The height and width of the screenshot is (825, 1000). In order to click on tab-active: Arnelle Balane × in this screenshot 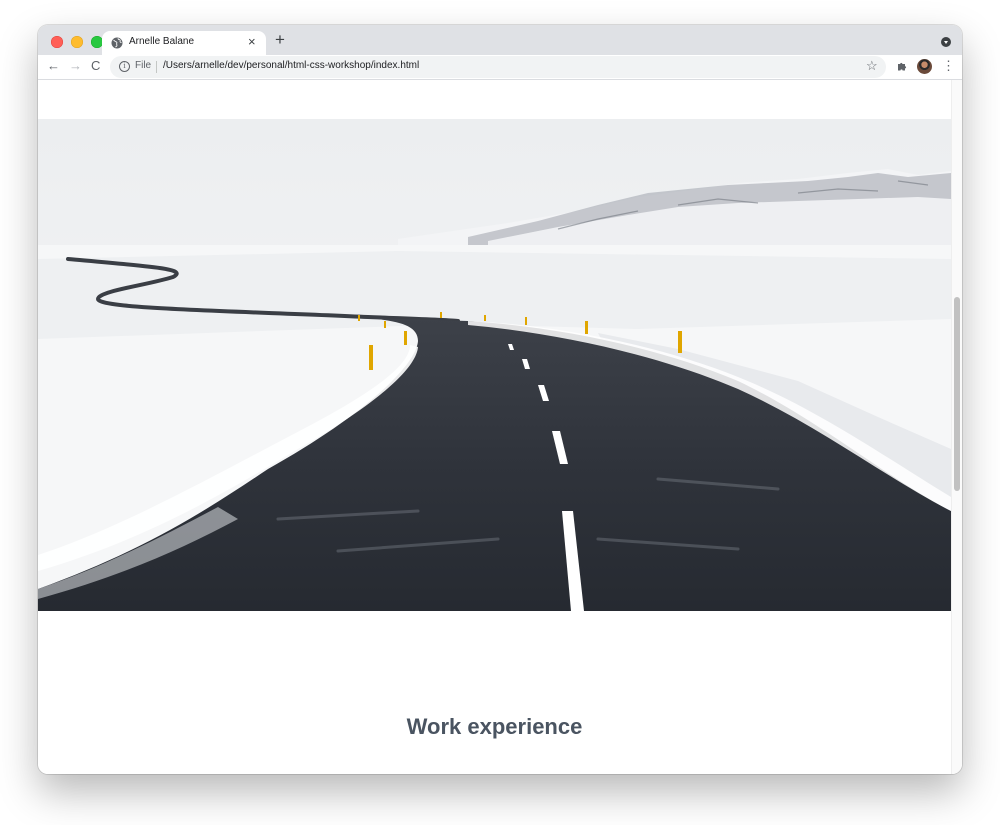, I will do `click(184, 43)`.